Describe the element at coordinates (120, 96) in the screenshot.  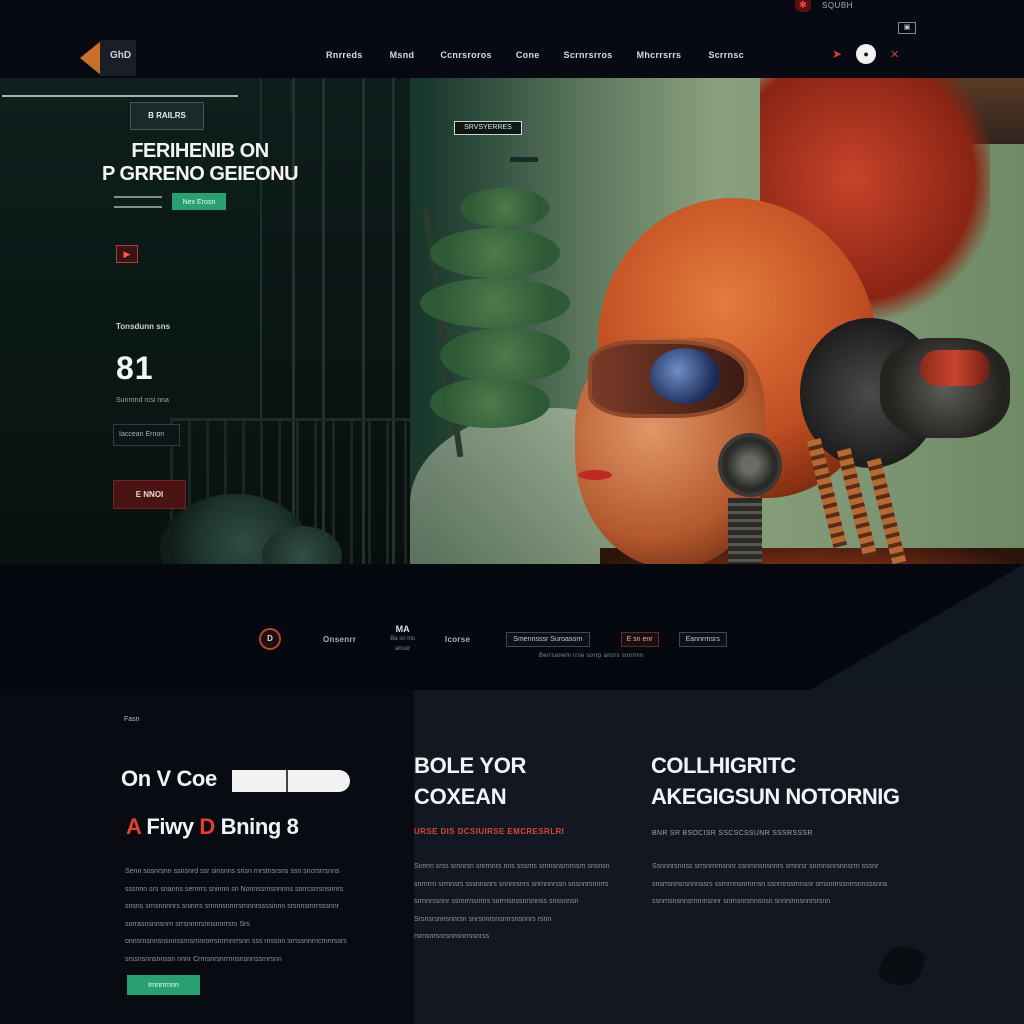
I see `hero-top-line` at that location.